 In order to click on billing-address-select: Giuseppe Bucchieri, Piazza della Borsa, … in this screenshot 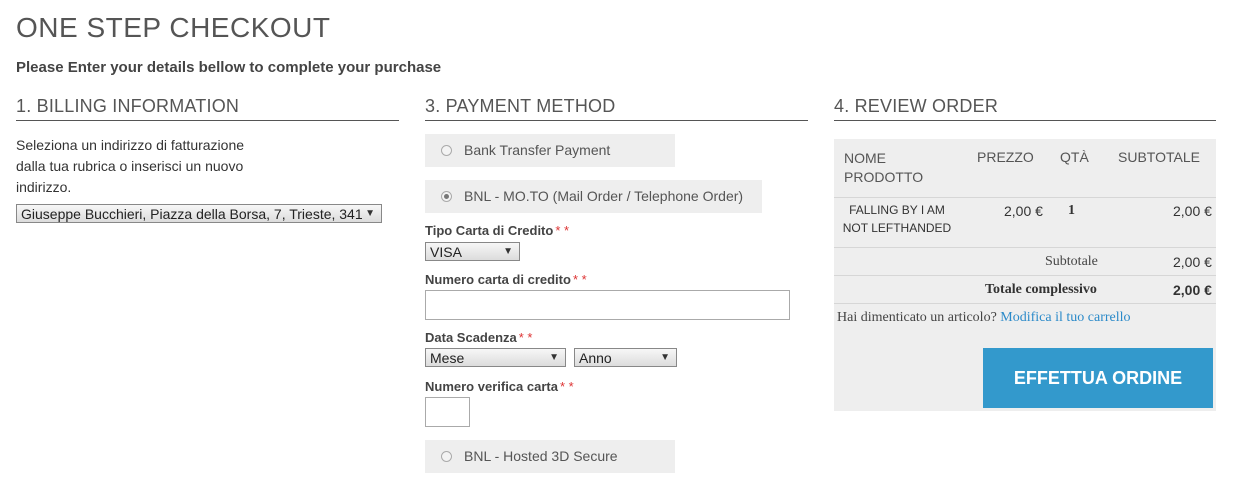, I will do `click(199, 213)`.